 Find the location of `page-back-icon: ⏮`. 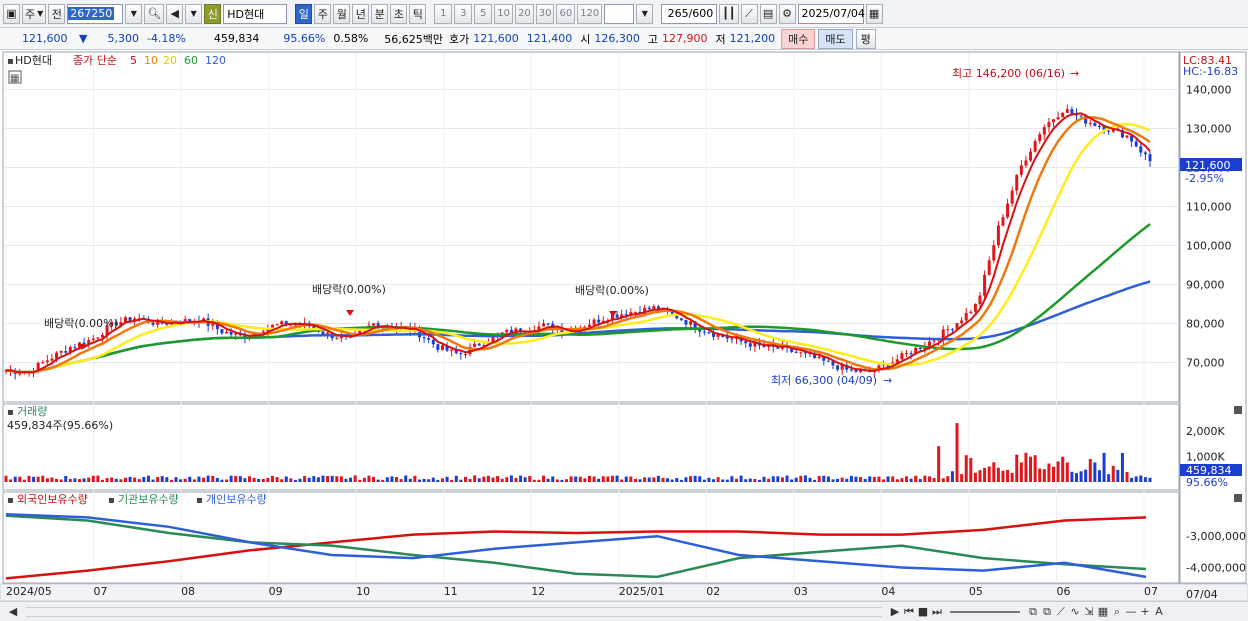

page-back-icon: ⏮ is located at coordinates (909, 612).